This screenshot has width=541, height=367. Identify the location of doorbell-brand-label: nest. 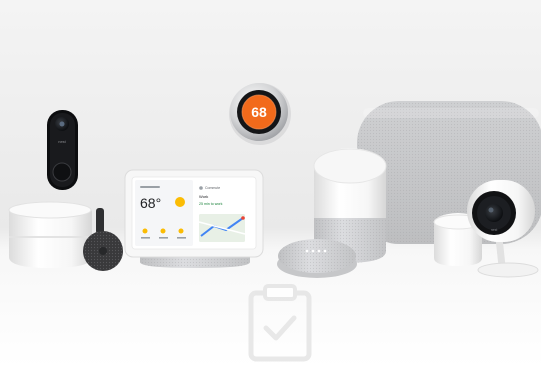
(62, 141).